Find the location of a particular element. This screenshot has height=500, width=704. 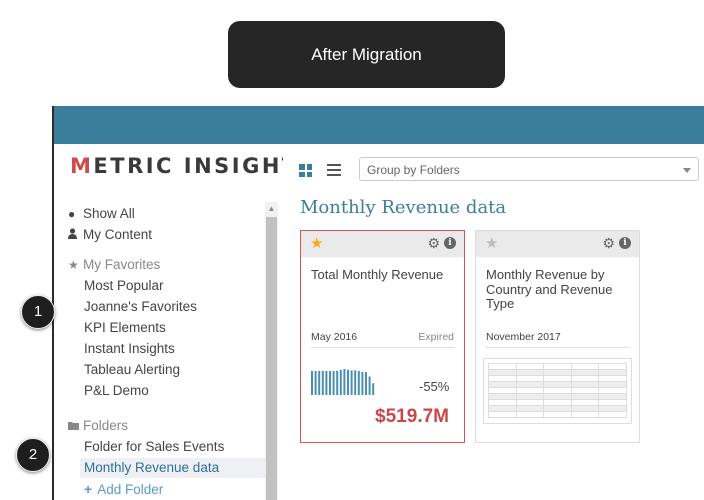

group-by-select: Group by Folders is located at coordinates (529, 169).